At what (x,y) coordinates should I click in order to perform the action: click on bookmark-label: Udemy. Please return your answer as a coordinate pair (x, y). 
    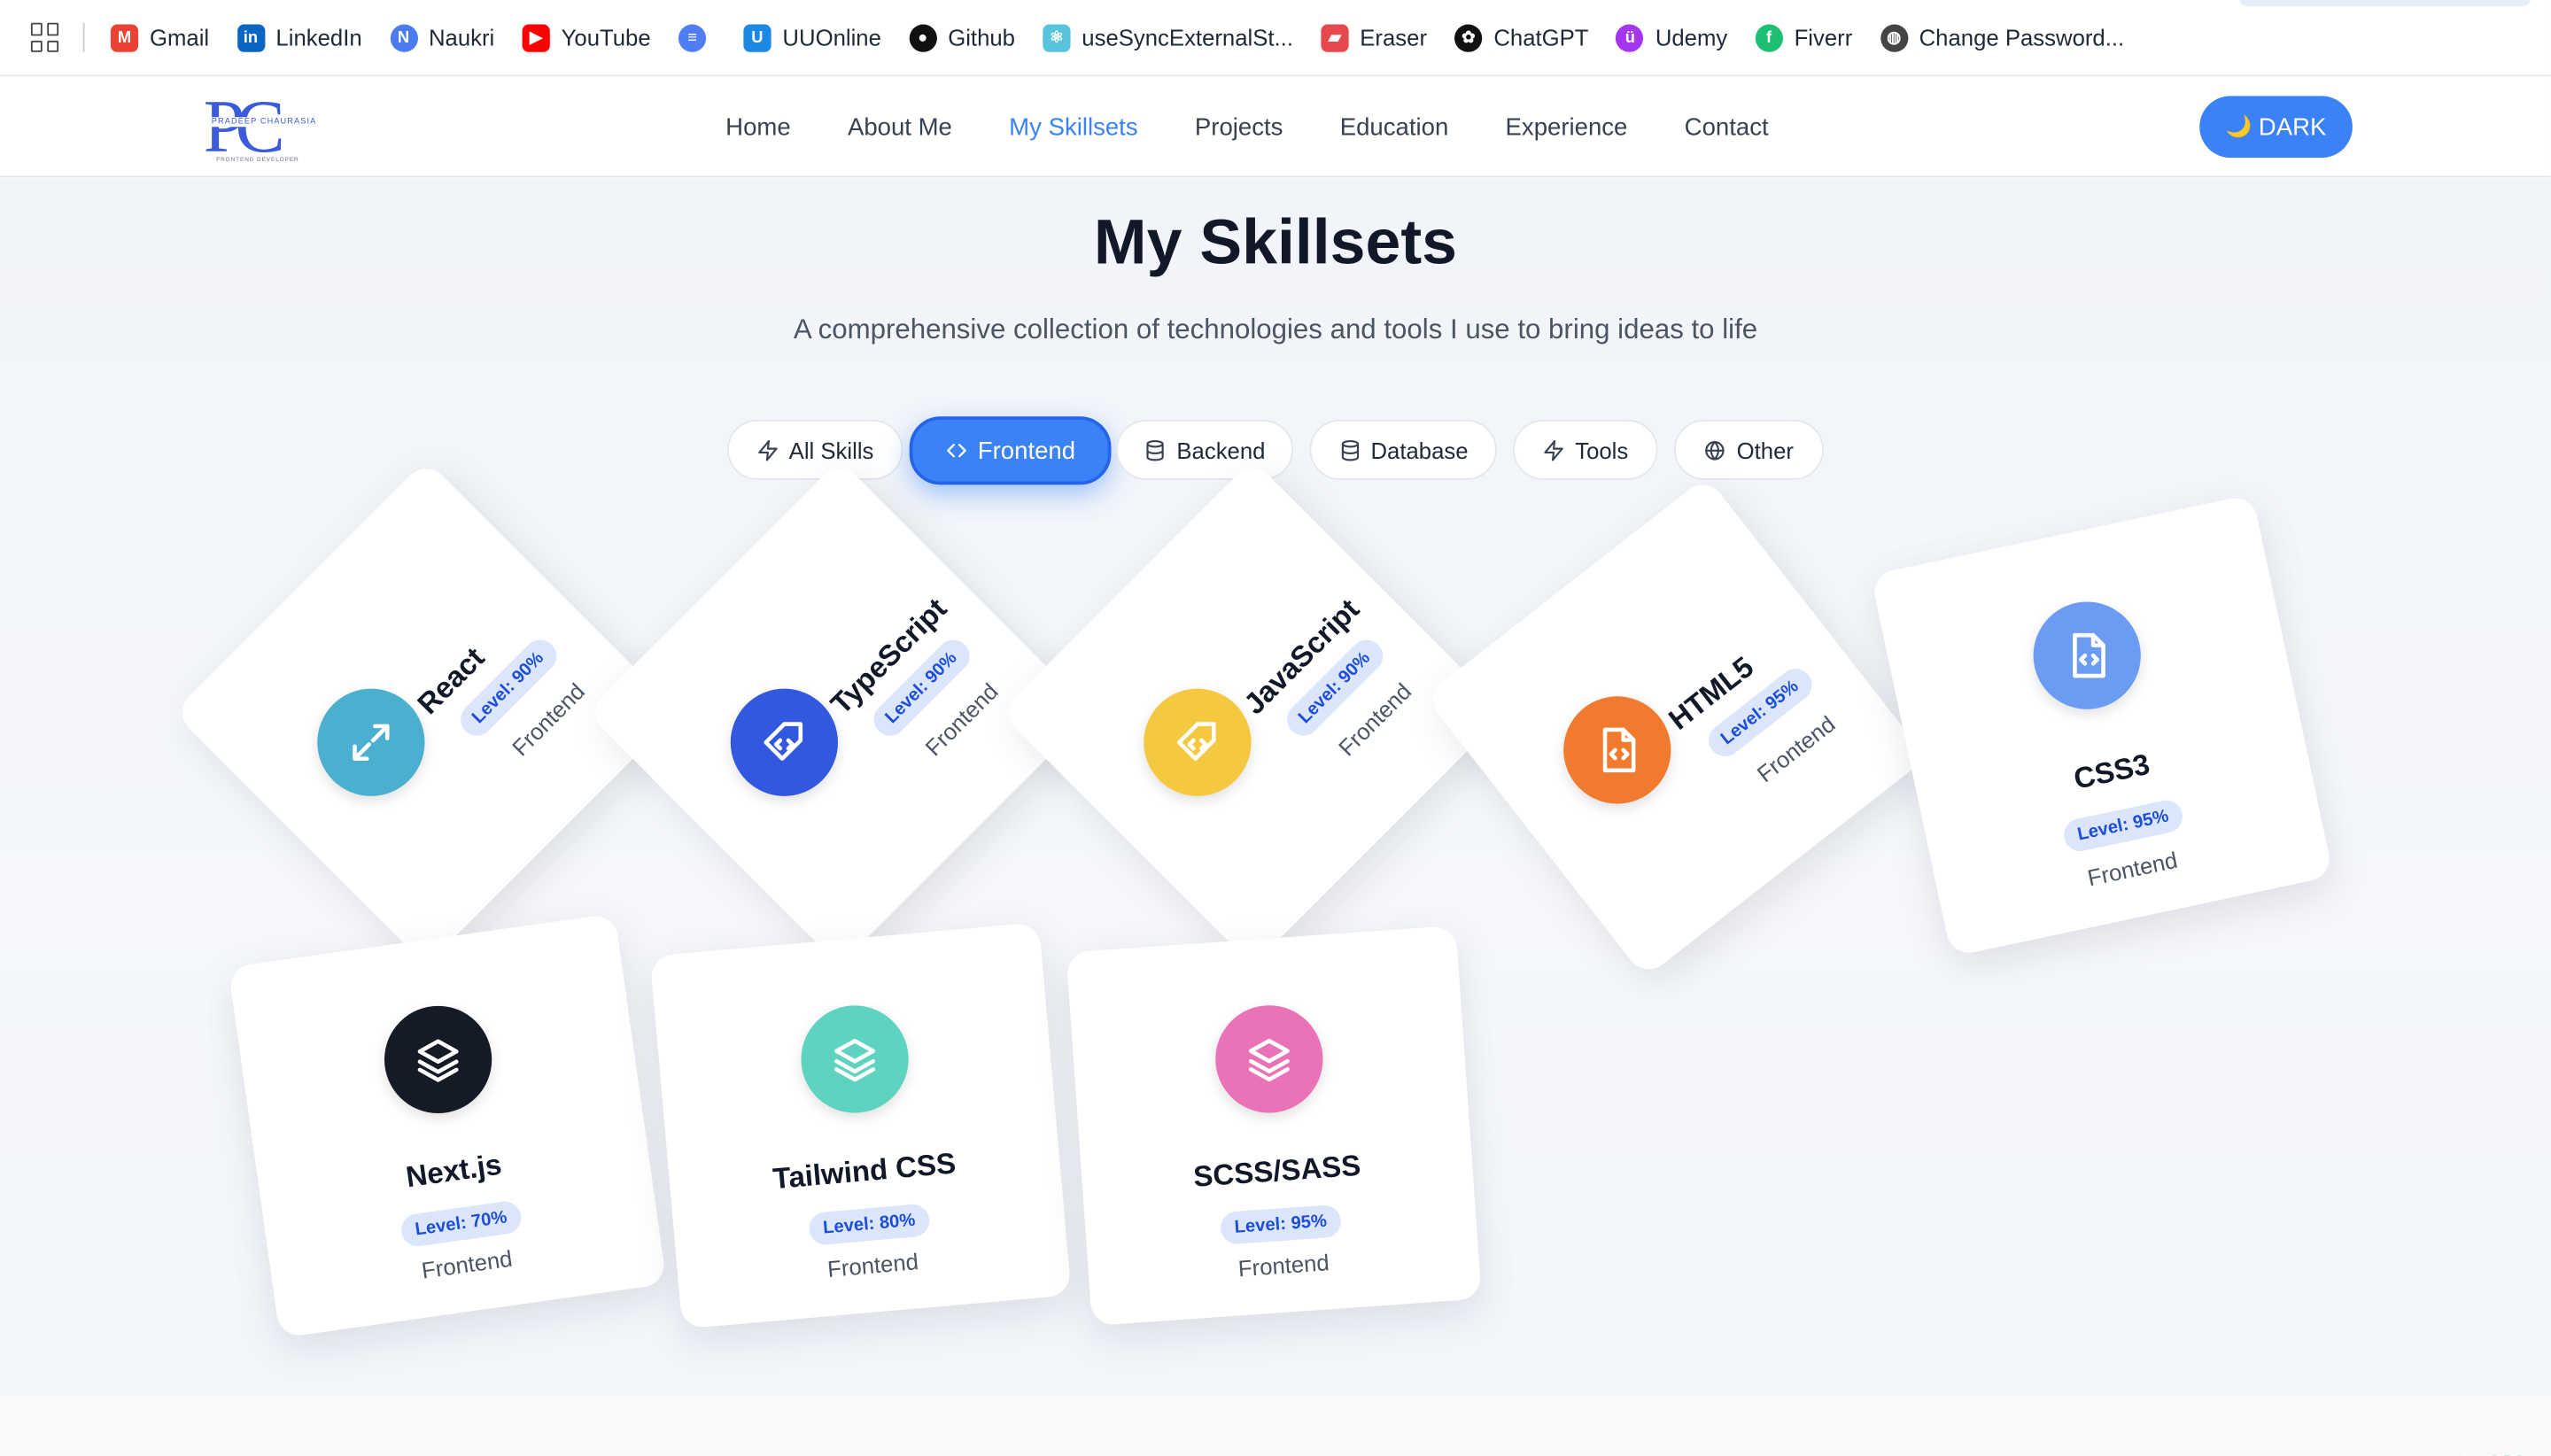
    Looking at the image, I should click on (1691, 37).